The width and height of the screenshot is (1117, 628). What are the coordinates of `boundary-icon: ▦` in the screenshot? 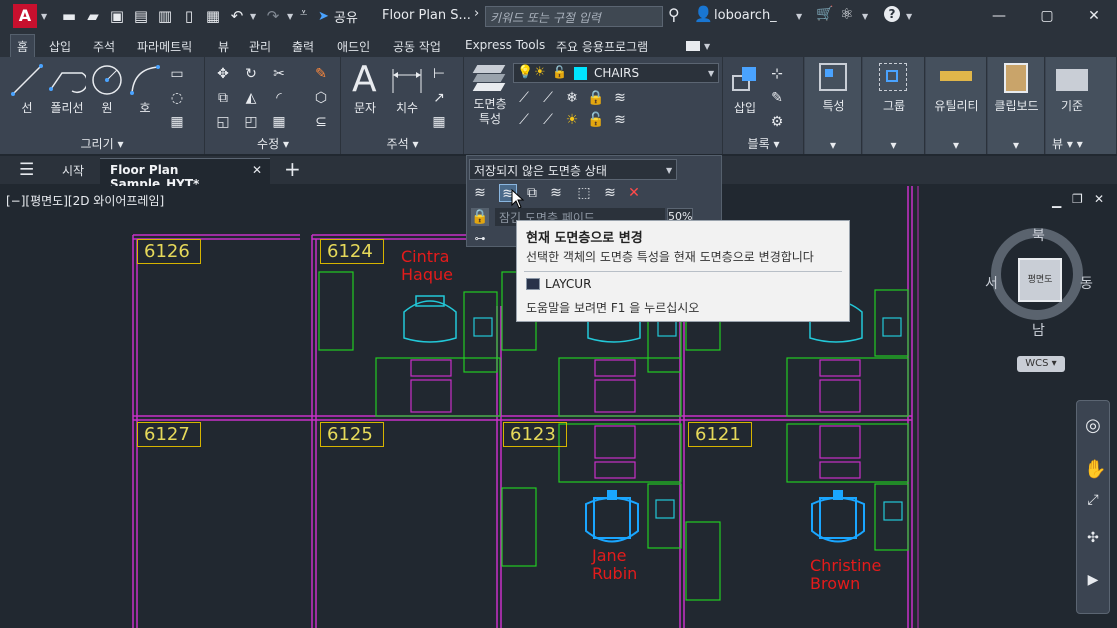 It's located at (177, 122).